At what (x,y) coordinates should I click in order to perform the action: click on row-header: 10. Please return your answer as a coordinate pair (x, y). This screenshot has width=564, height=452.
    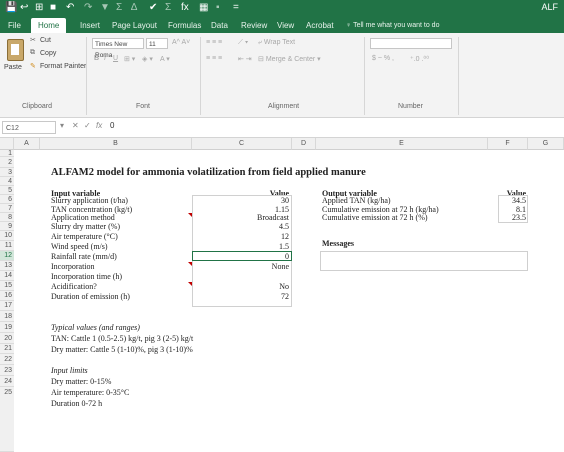
    Looking at the image, I should click on (7, 236).